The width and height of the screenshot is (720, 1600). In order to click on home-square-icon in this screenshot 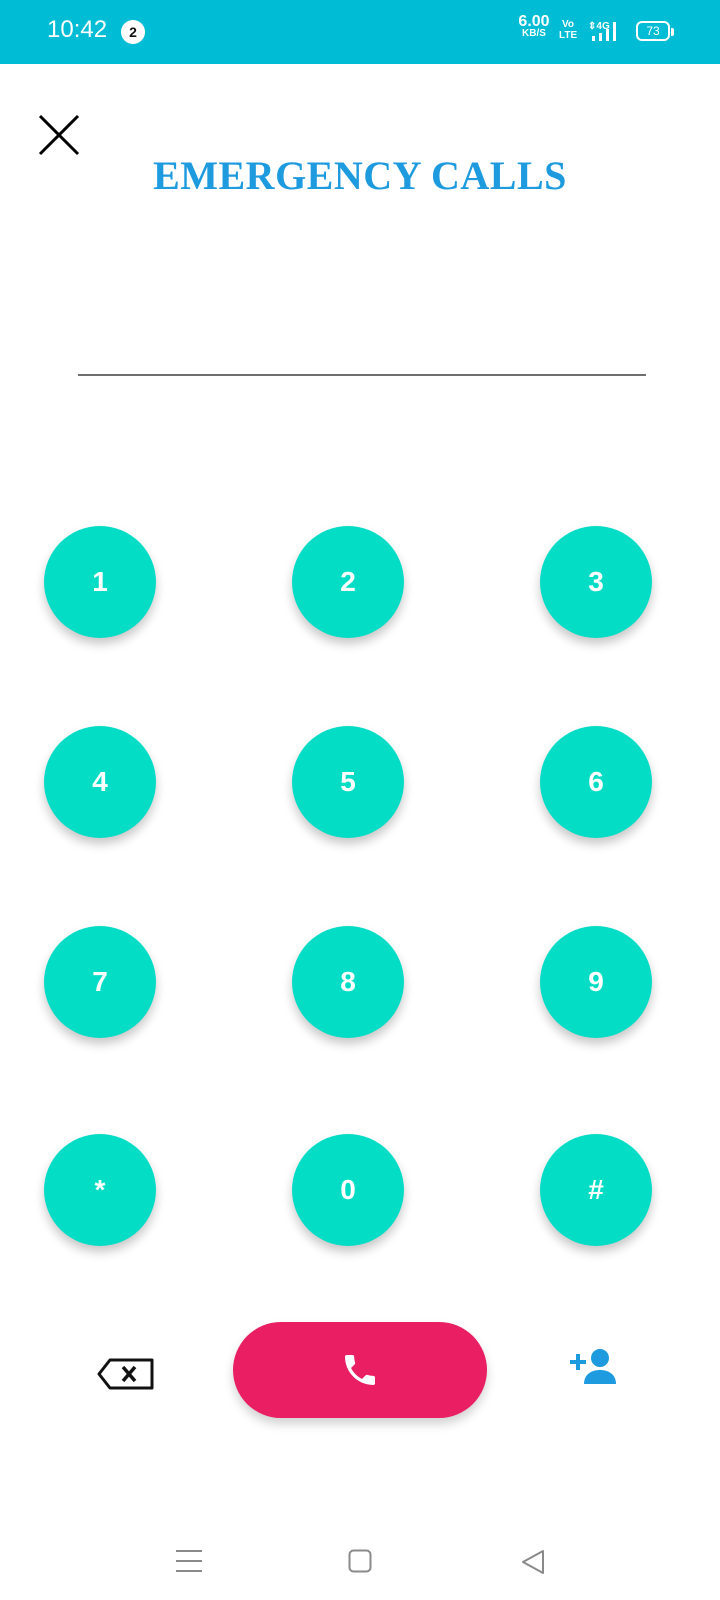, I will do `click(360, 1561)`.